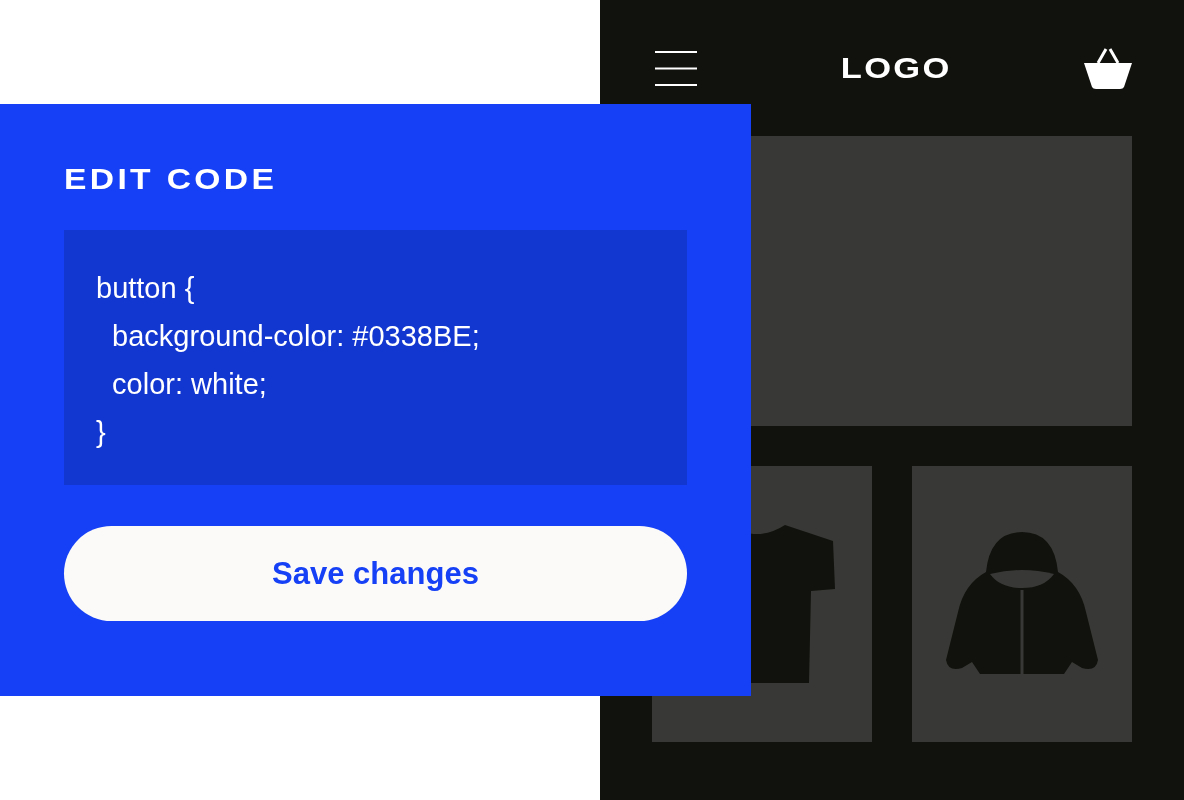 Image resolution: width=1184 pixels, height=800 pixels. I want to click on code-line: }, so click(101, 432).